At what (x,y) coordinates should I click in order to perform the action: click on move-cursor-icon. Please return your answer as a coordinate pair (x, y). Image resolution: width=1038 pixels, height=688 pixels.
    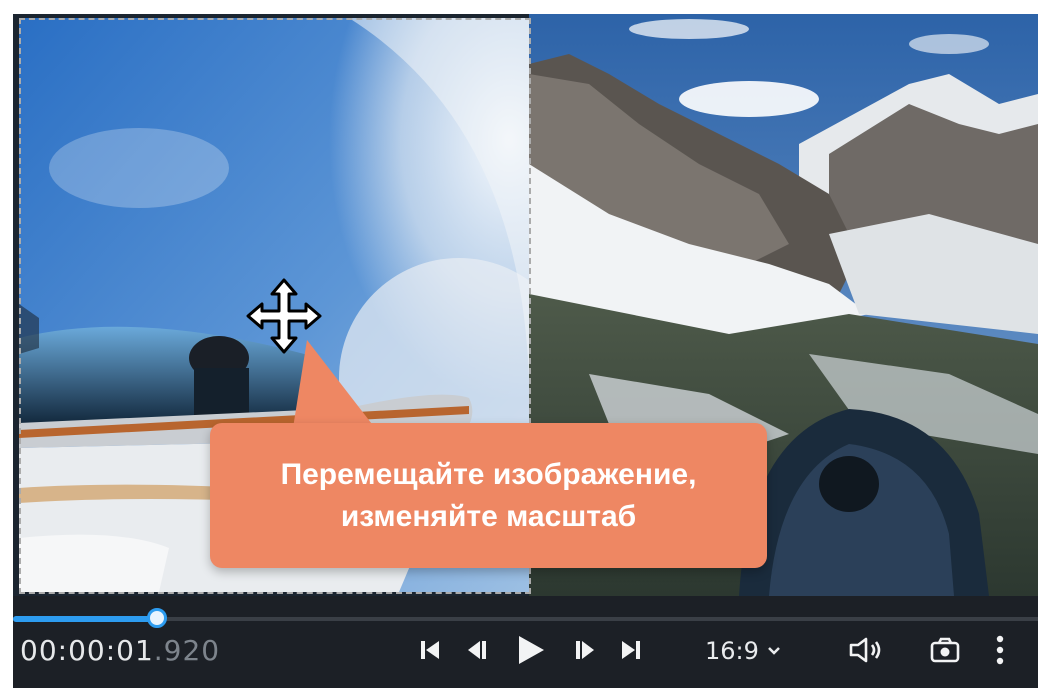
    Looking at the image, I should click on (284, 316).